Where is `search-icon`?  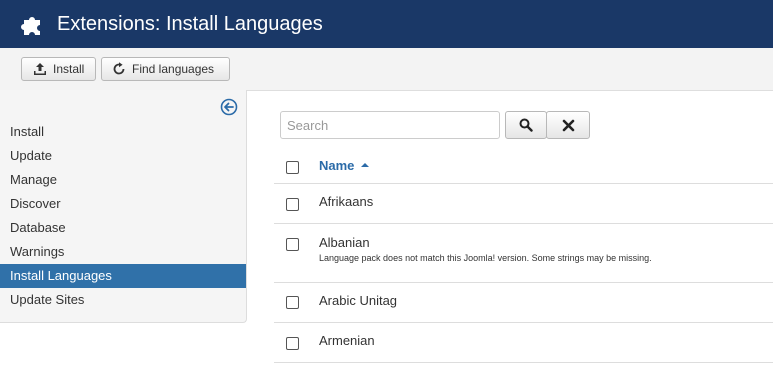
search-icon is located at coordinates (526, 125).